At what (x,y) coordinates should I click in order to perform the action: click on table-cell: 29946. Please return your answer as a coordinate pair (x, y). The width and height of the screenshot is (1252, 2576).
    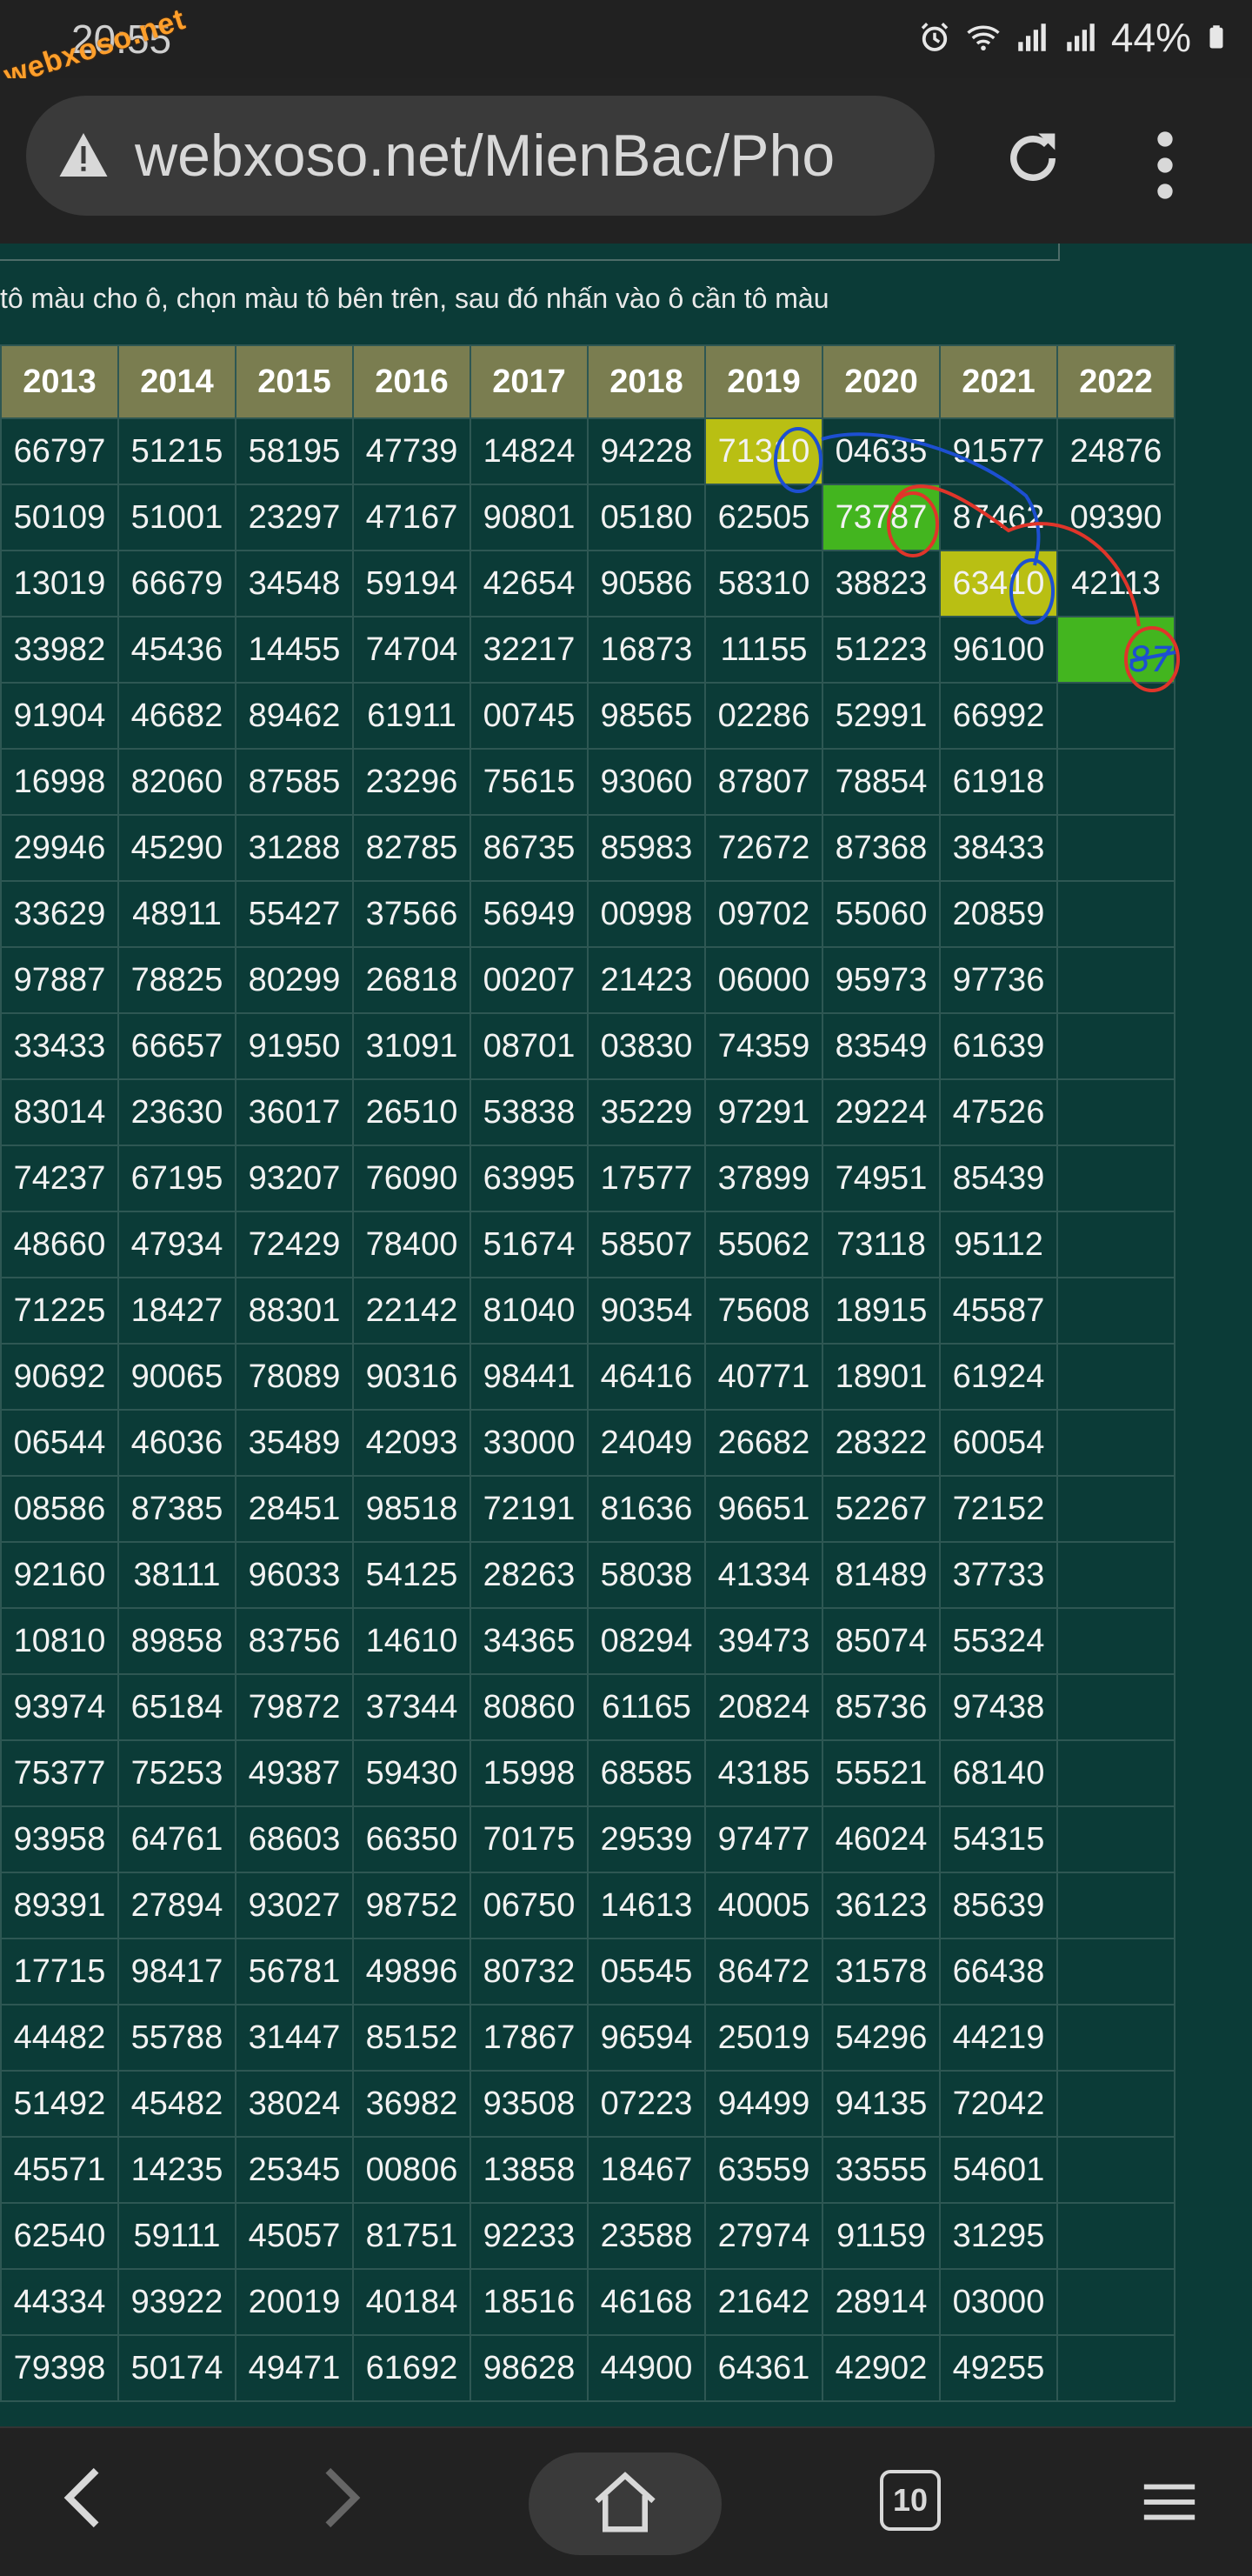
    Looking at the image, I should click on (60, 848).